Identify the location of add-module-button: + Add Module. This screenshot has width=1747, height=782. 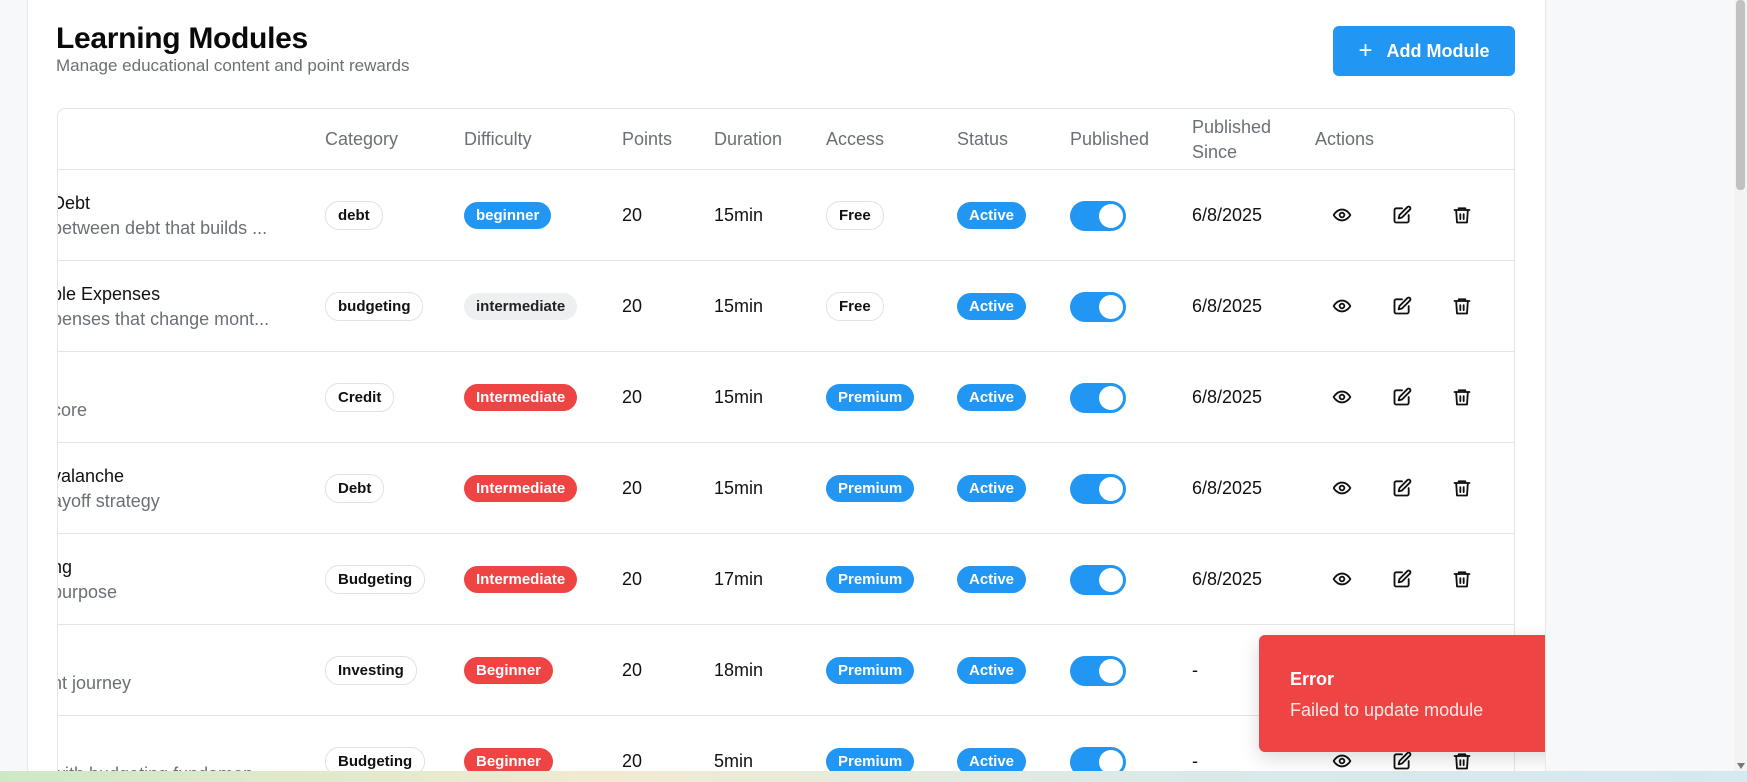
(1424, 51).